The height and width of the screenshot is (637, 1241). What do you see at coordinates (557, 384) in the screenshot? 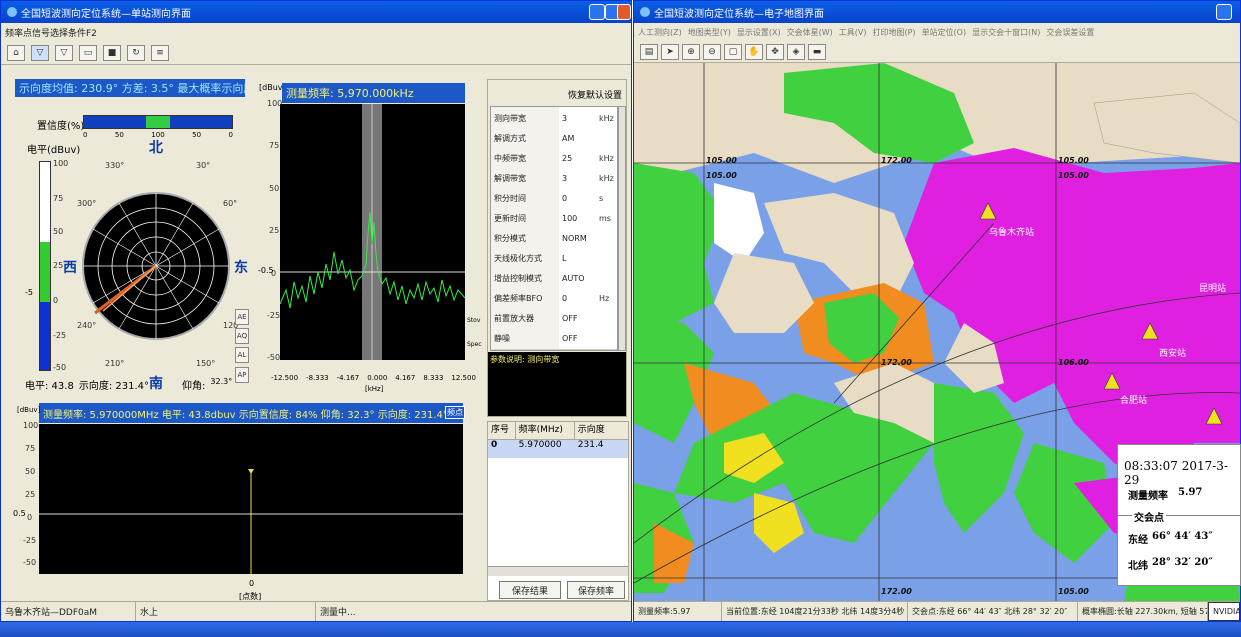
I see `param-description: 参数说明: 测向带宽` at bounding box center [557, 384].